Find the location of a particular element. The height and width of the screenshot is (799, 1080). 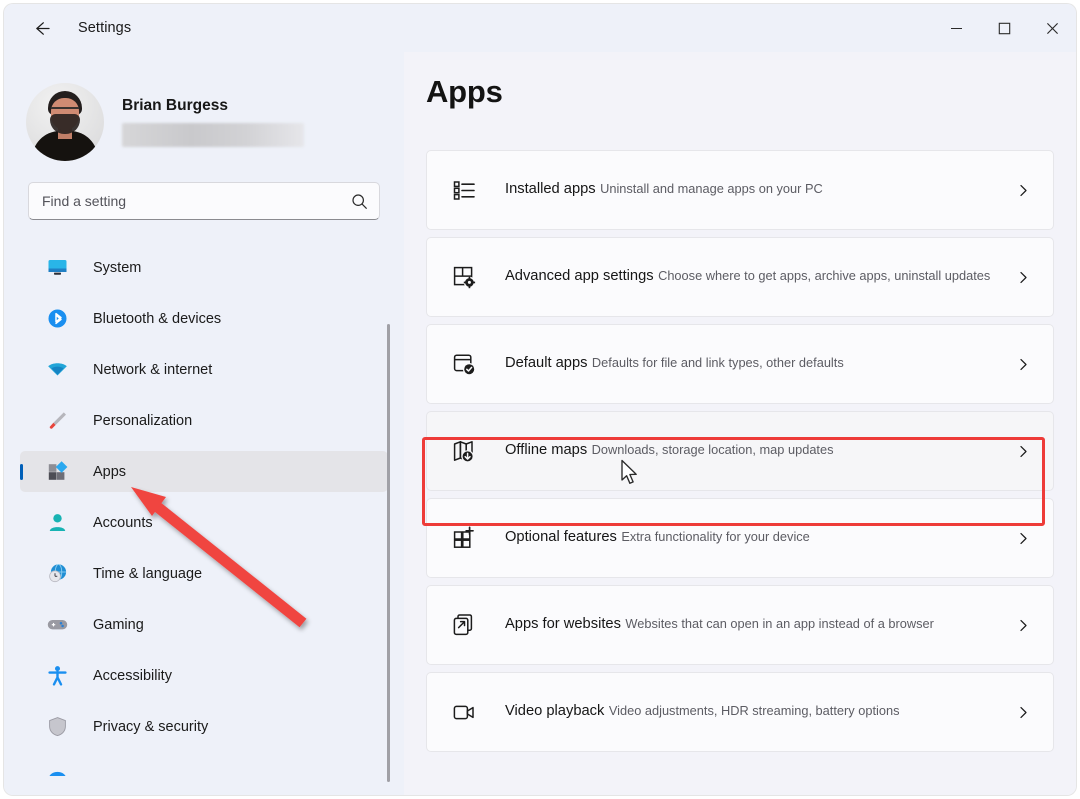

close-icon is located at coordinates (1052, 28).